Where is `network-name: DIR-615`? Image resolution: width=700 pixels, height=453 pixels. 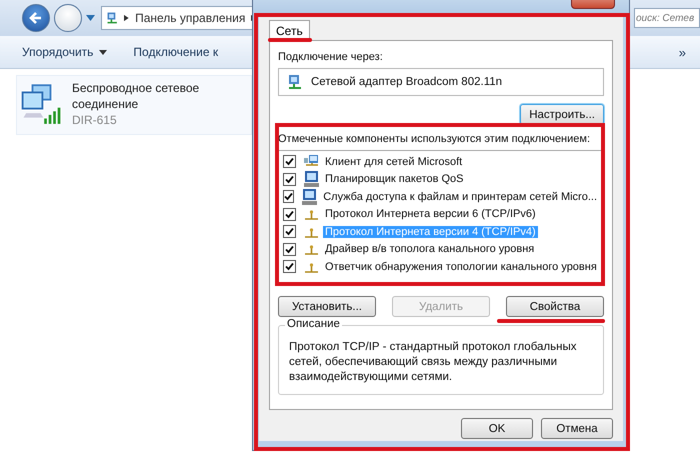
network-name: DIR-615 is located at coordinates (95, 120).